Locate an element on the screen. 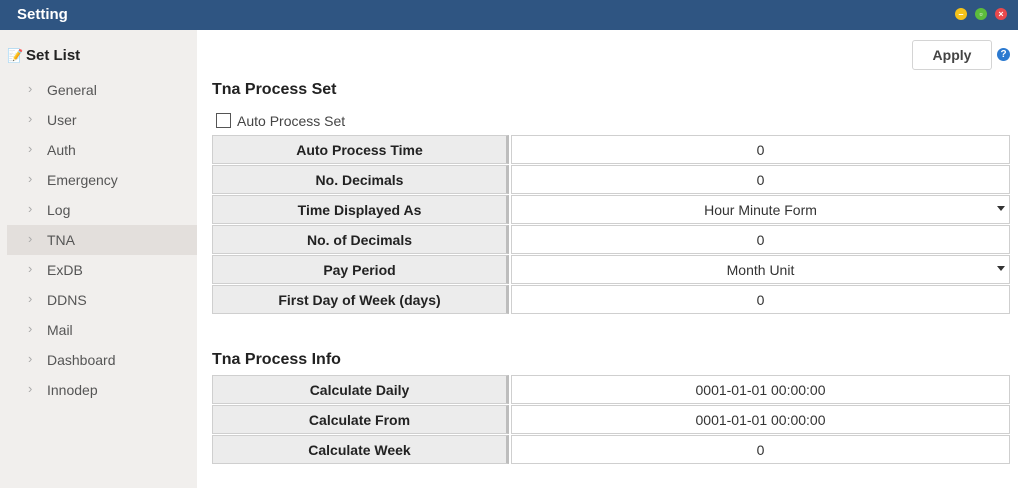 Image resolution: width=1018 pixels, height=488 pixels. table-row: Pay Period Month Unit is located at coordinates (611, 269).